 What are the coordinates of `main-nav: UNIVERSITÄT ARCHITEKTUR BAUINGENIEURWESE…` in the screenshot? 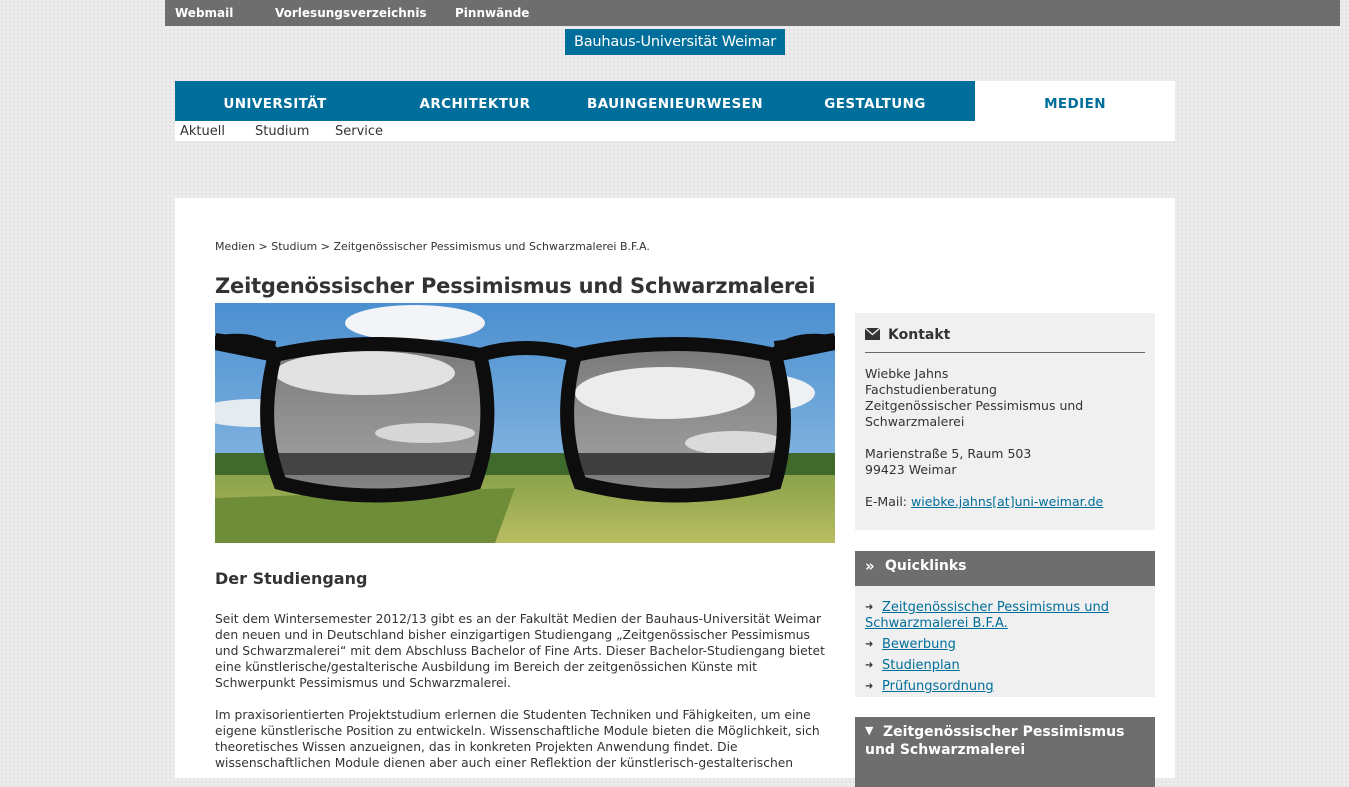 It's located at (675, 101).